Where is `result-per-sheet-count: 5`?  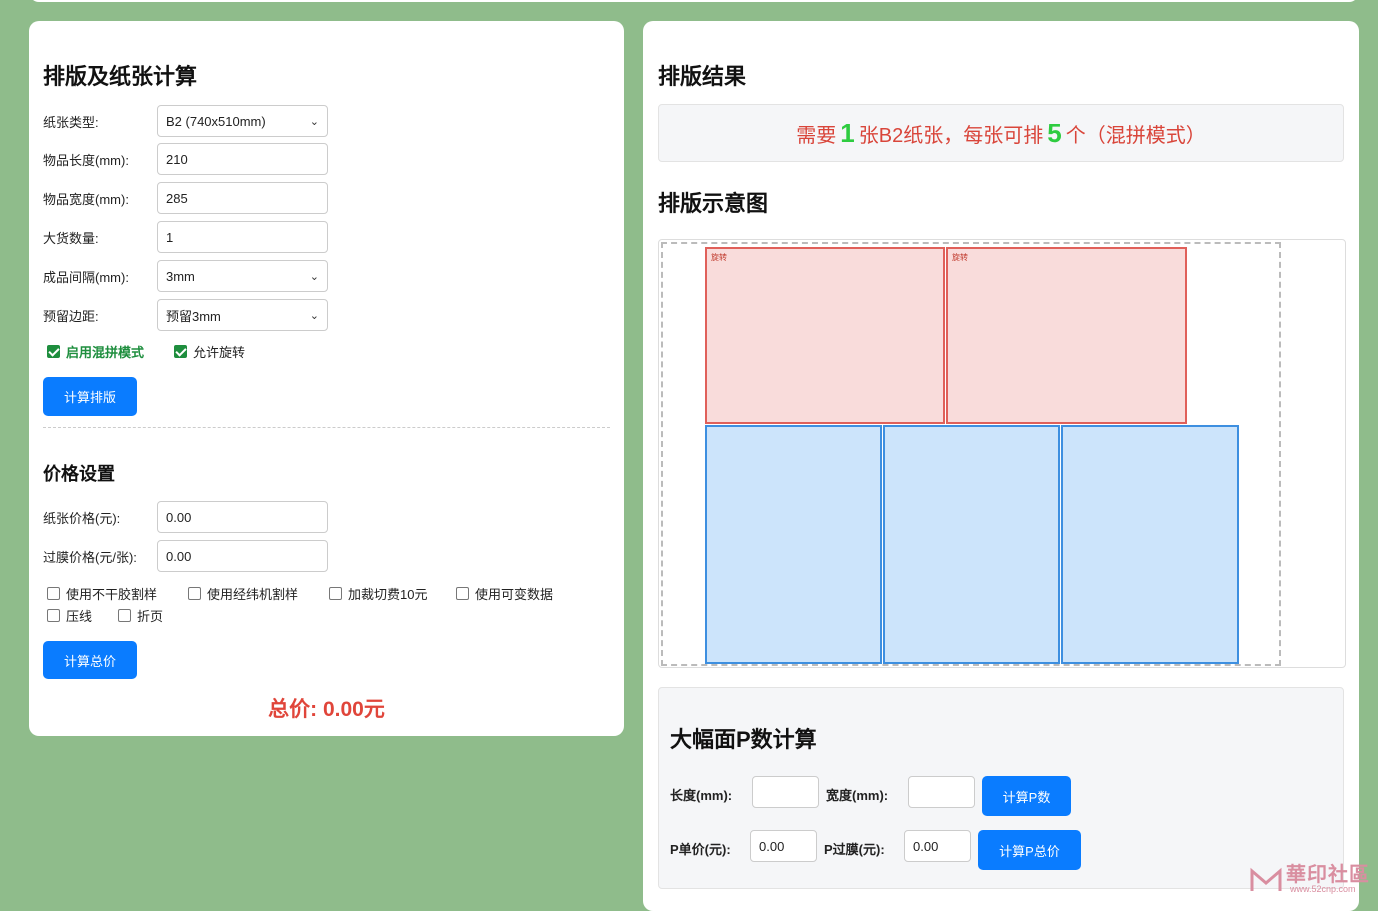
result-per-sheet-count: 5 is located at coordinates (1054, 132).